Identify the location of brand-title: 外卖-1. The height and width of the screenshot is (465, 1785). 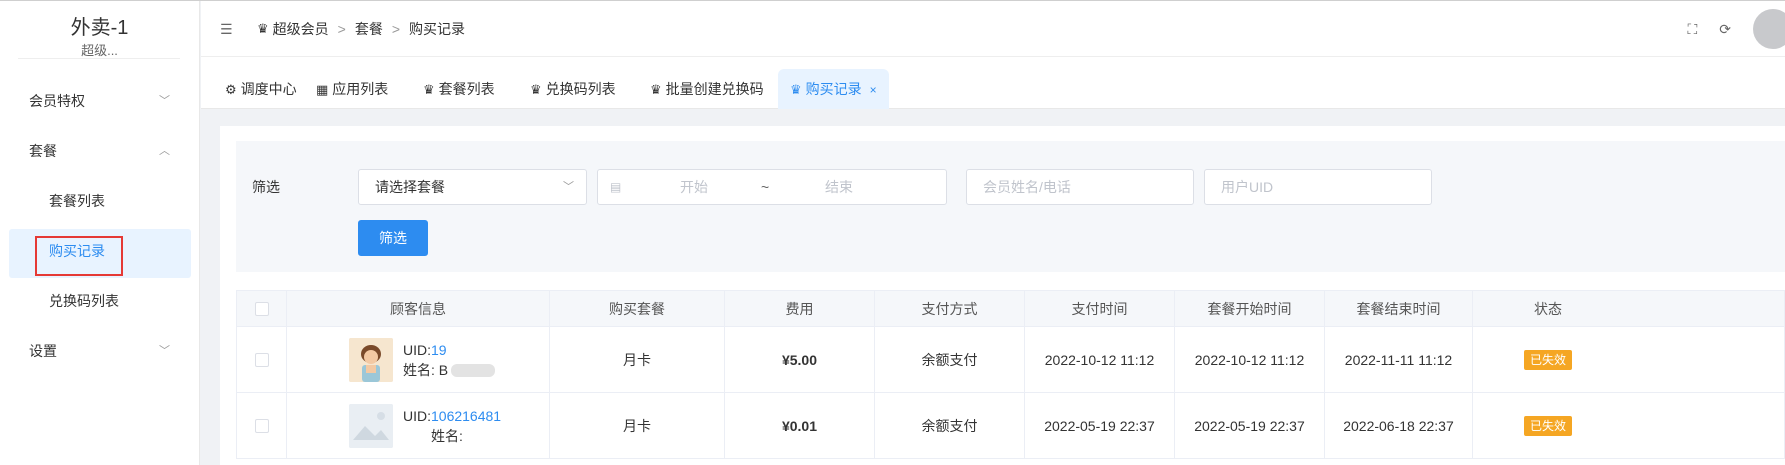
(99, 28).